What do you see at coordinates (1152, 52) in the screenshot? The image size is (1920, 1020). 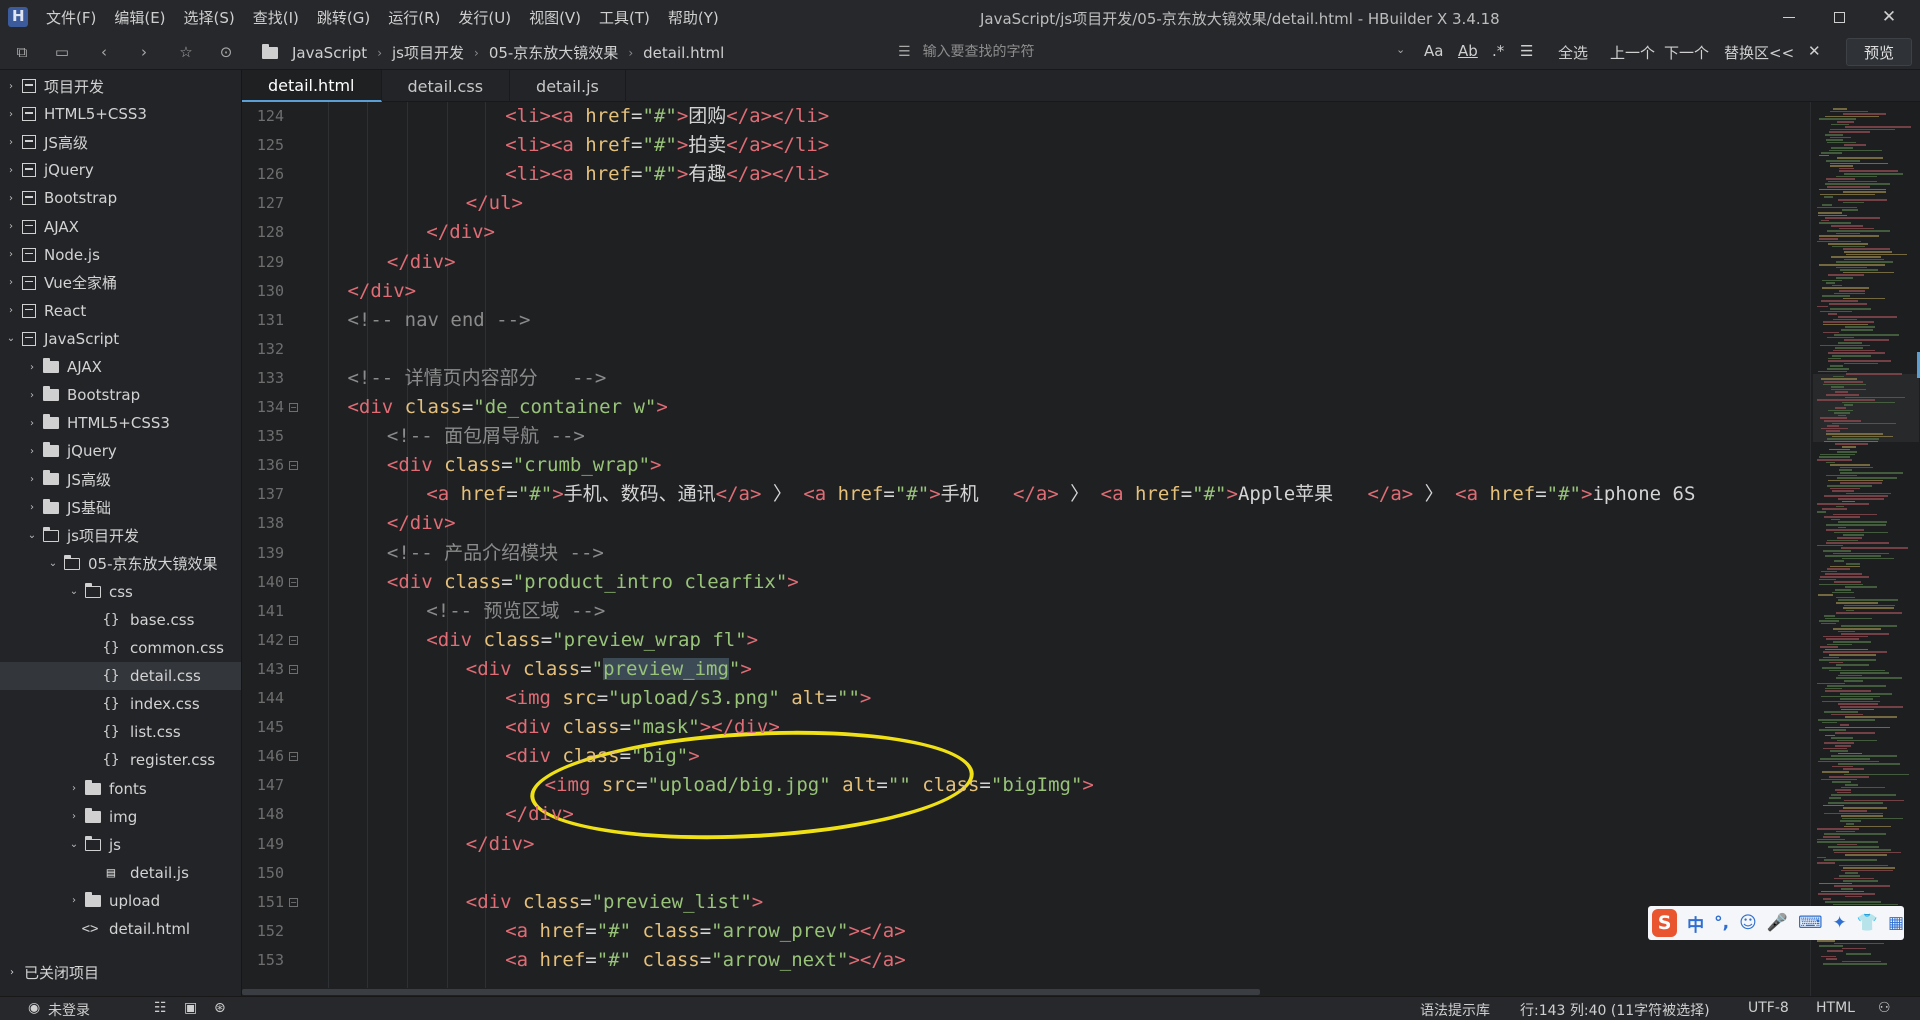 I see `search-input` at bounding box center [1152, 52].